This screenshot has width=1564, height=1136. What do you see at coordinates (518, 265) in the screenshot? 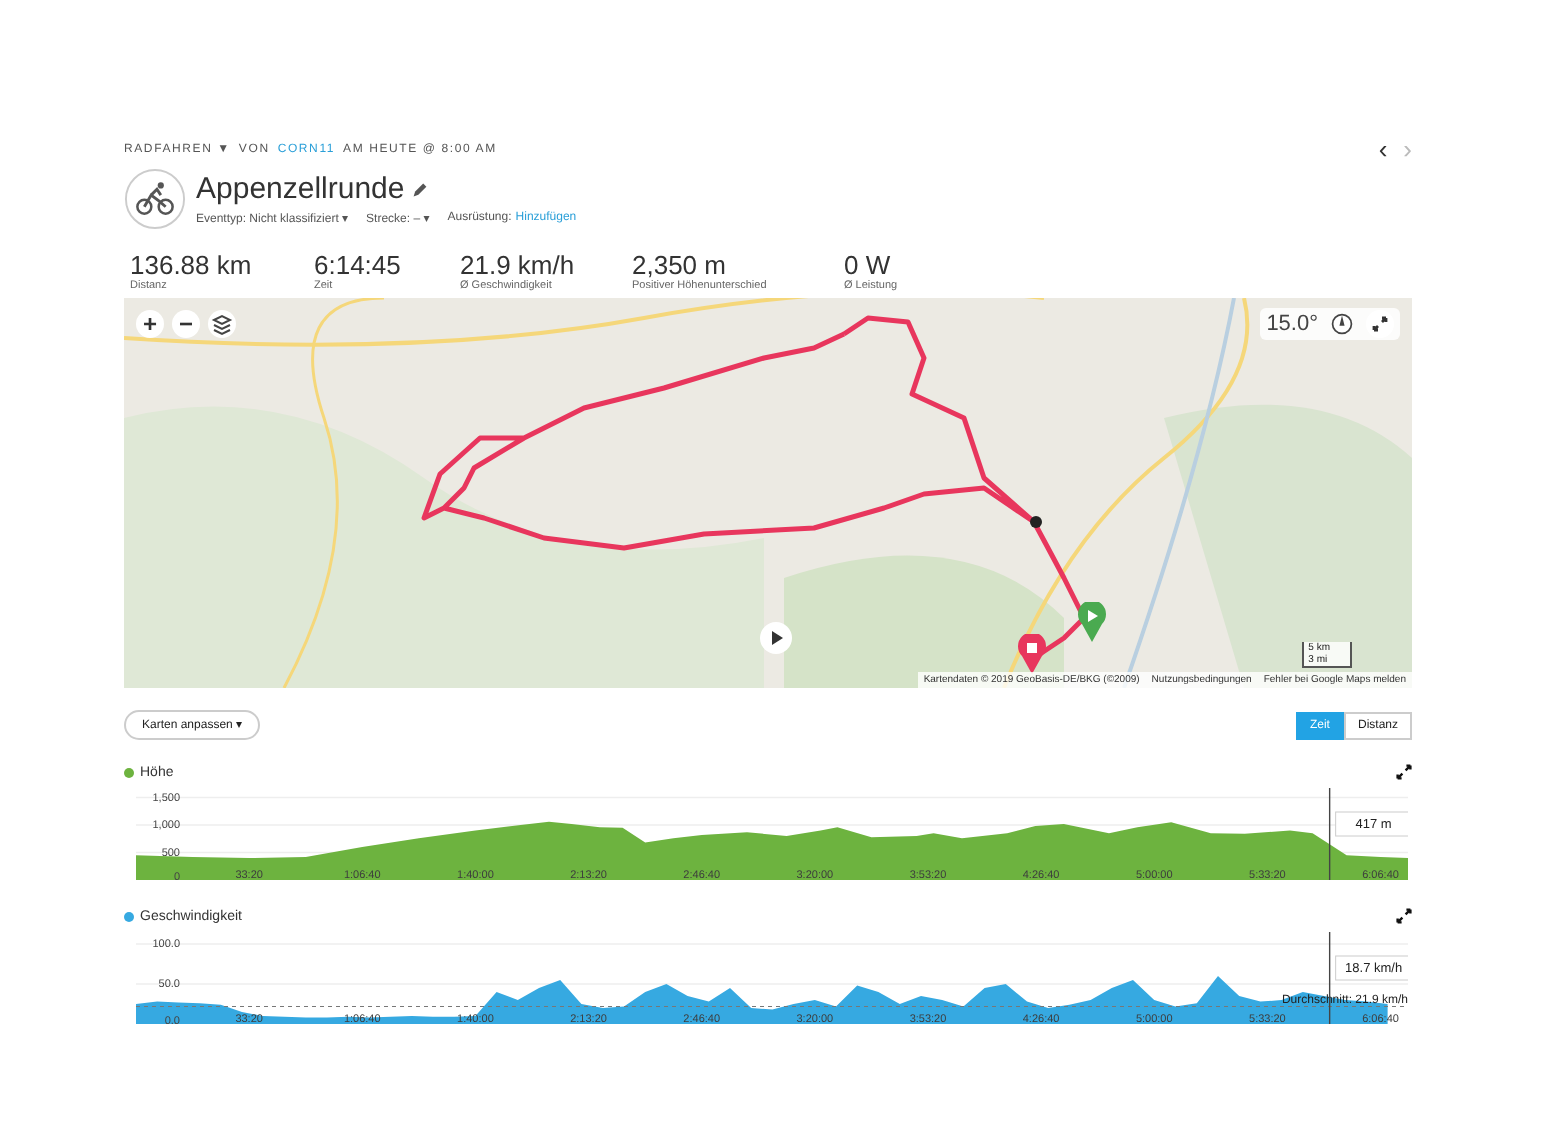
I see `stat-value: 21.9 km/h` at bounding box center [518, 265].